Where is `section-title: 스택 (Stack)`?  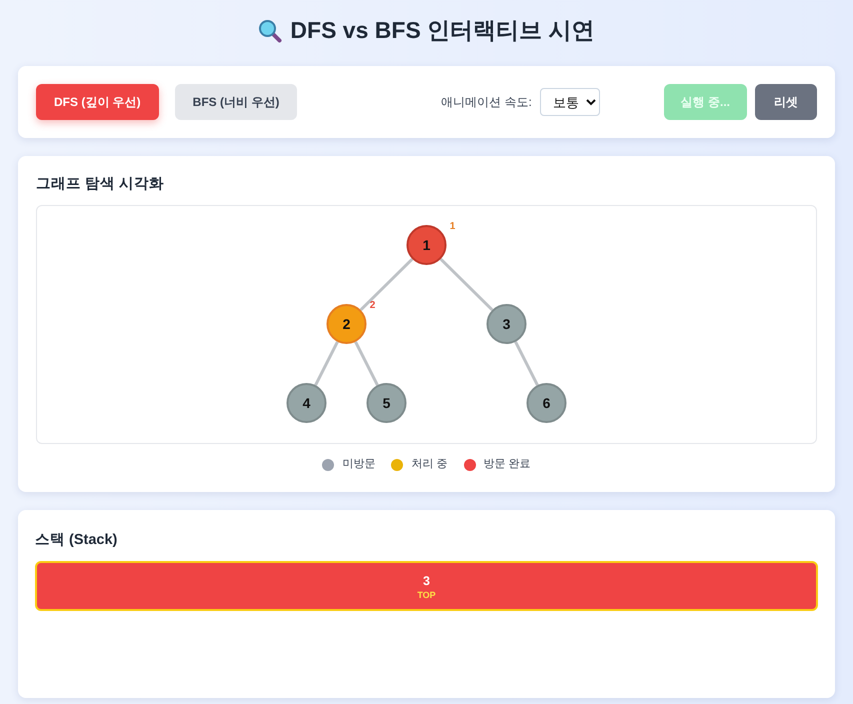 section-title: 스택 (Stack) is located at coordinates (76, 541).